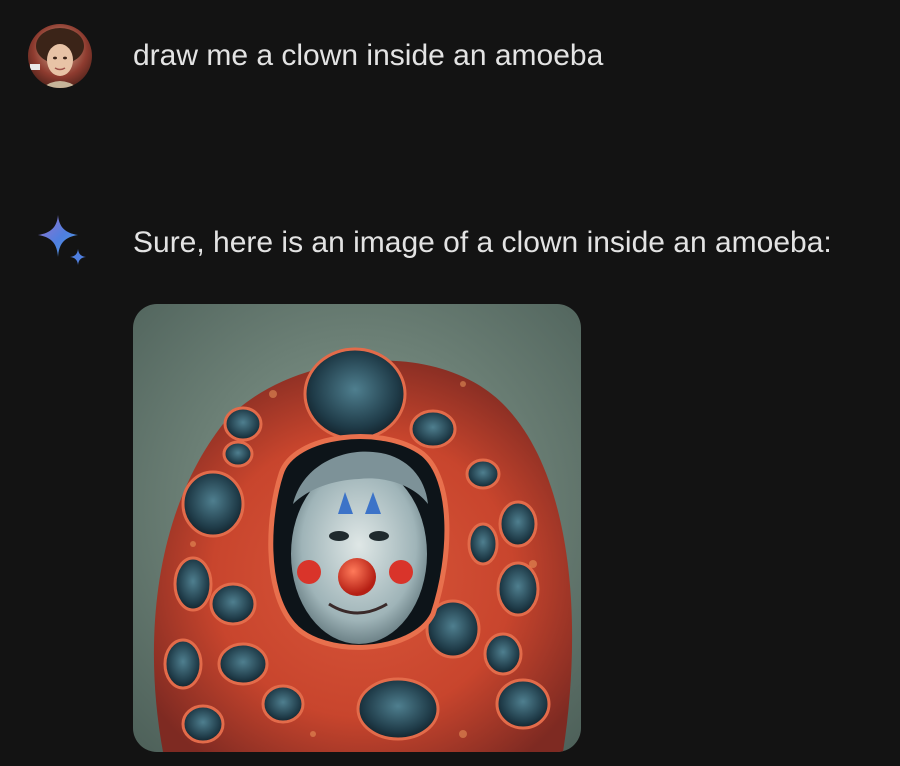 This screenshot has width=900, height=766. I want to click on user-message-text: draw me a clown inside an amoeba, so click(368, 55).